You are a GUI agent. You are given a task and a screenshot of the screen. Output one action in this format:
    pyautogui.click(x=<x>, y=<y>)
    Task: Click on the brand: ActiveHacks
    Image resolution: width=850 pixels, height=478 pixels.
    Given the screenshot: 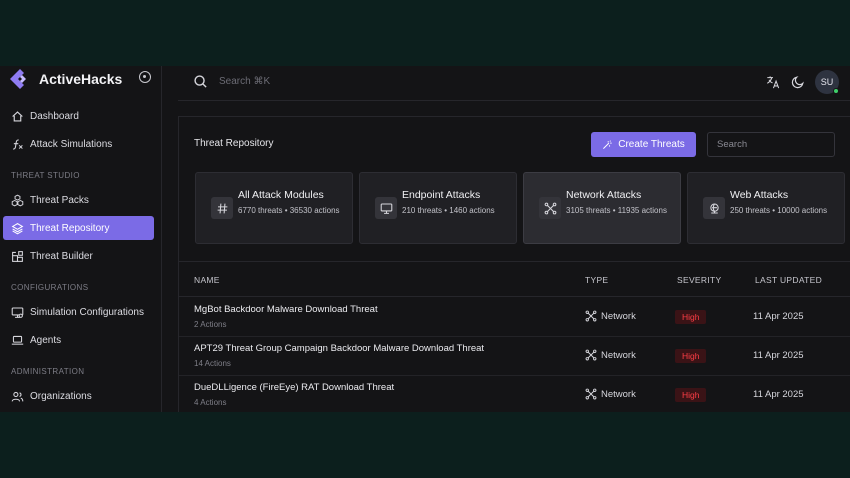 What is the action you would take?
    pyautogui.click(x=65, y=79)
    